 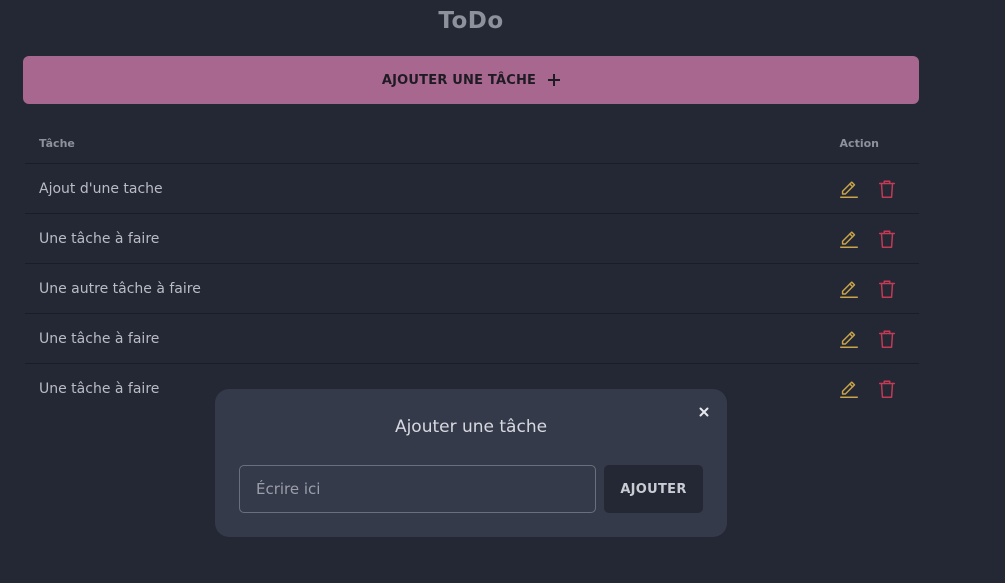 I want to click on header-action: Action, so click(x=859, y=143).